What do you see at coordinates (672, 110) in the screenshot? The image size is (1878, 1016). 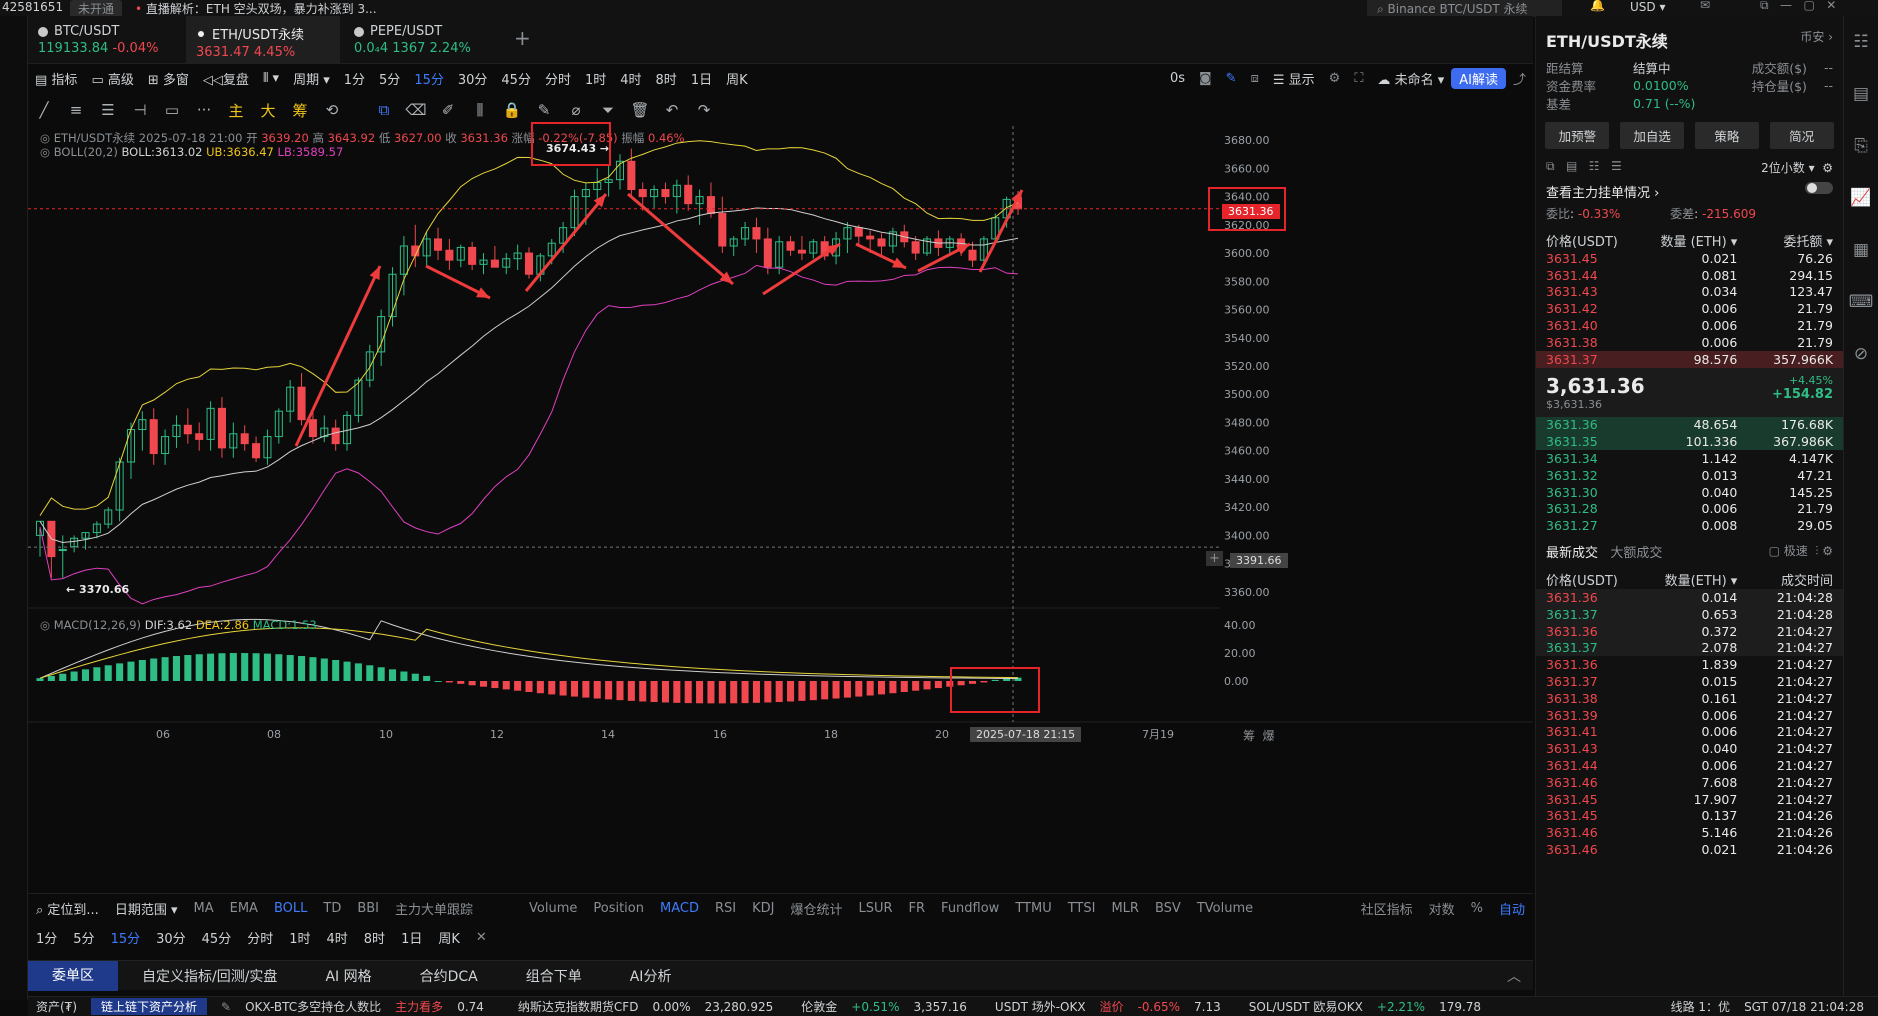 I see `undo-icon: ↶` at bounding box center [672, 110].